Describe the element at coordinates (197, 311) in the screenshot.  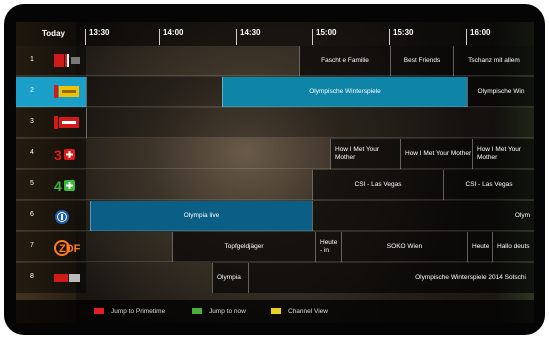
I see `green-key-icon` at that location.